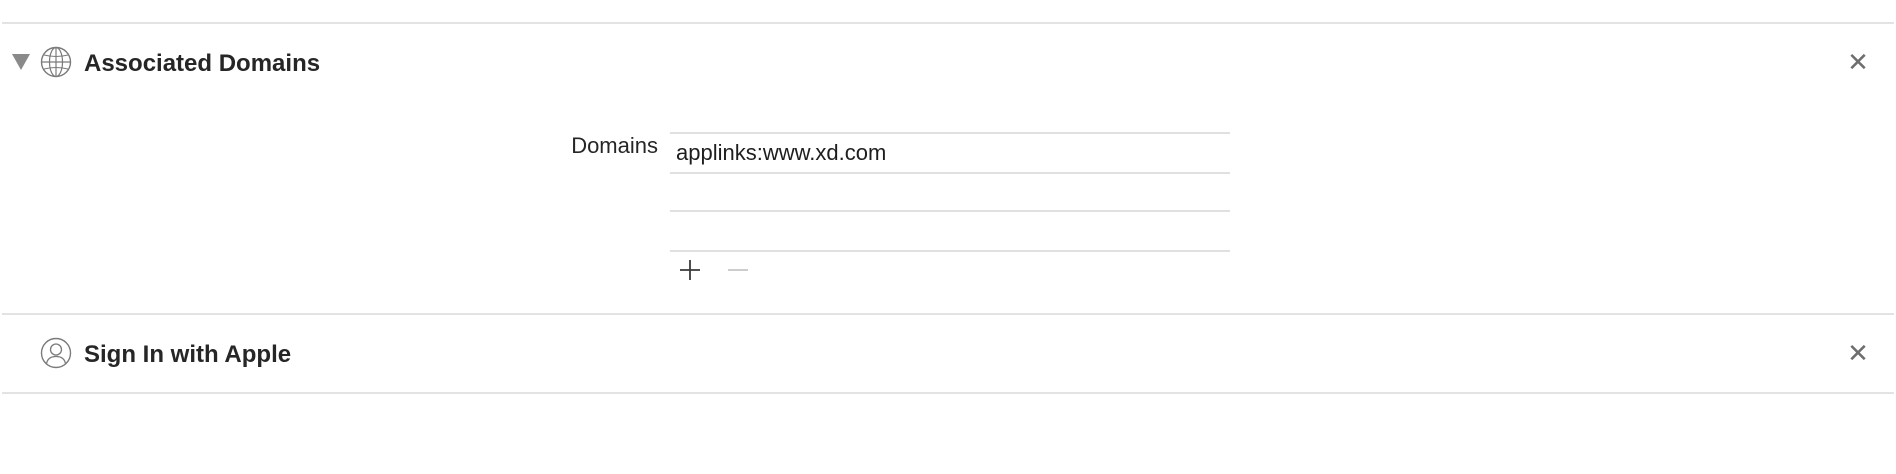  Describe the element at coordinates (948, 353) in the screenshot. I see `sign-in-with-apple-header: Sign In with Apple ✕` at that location.